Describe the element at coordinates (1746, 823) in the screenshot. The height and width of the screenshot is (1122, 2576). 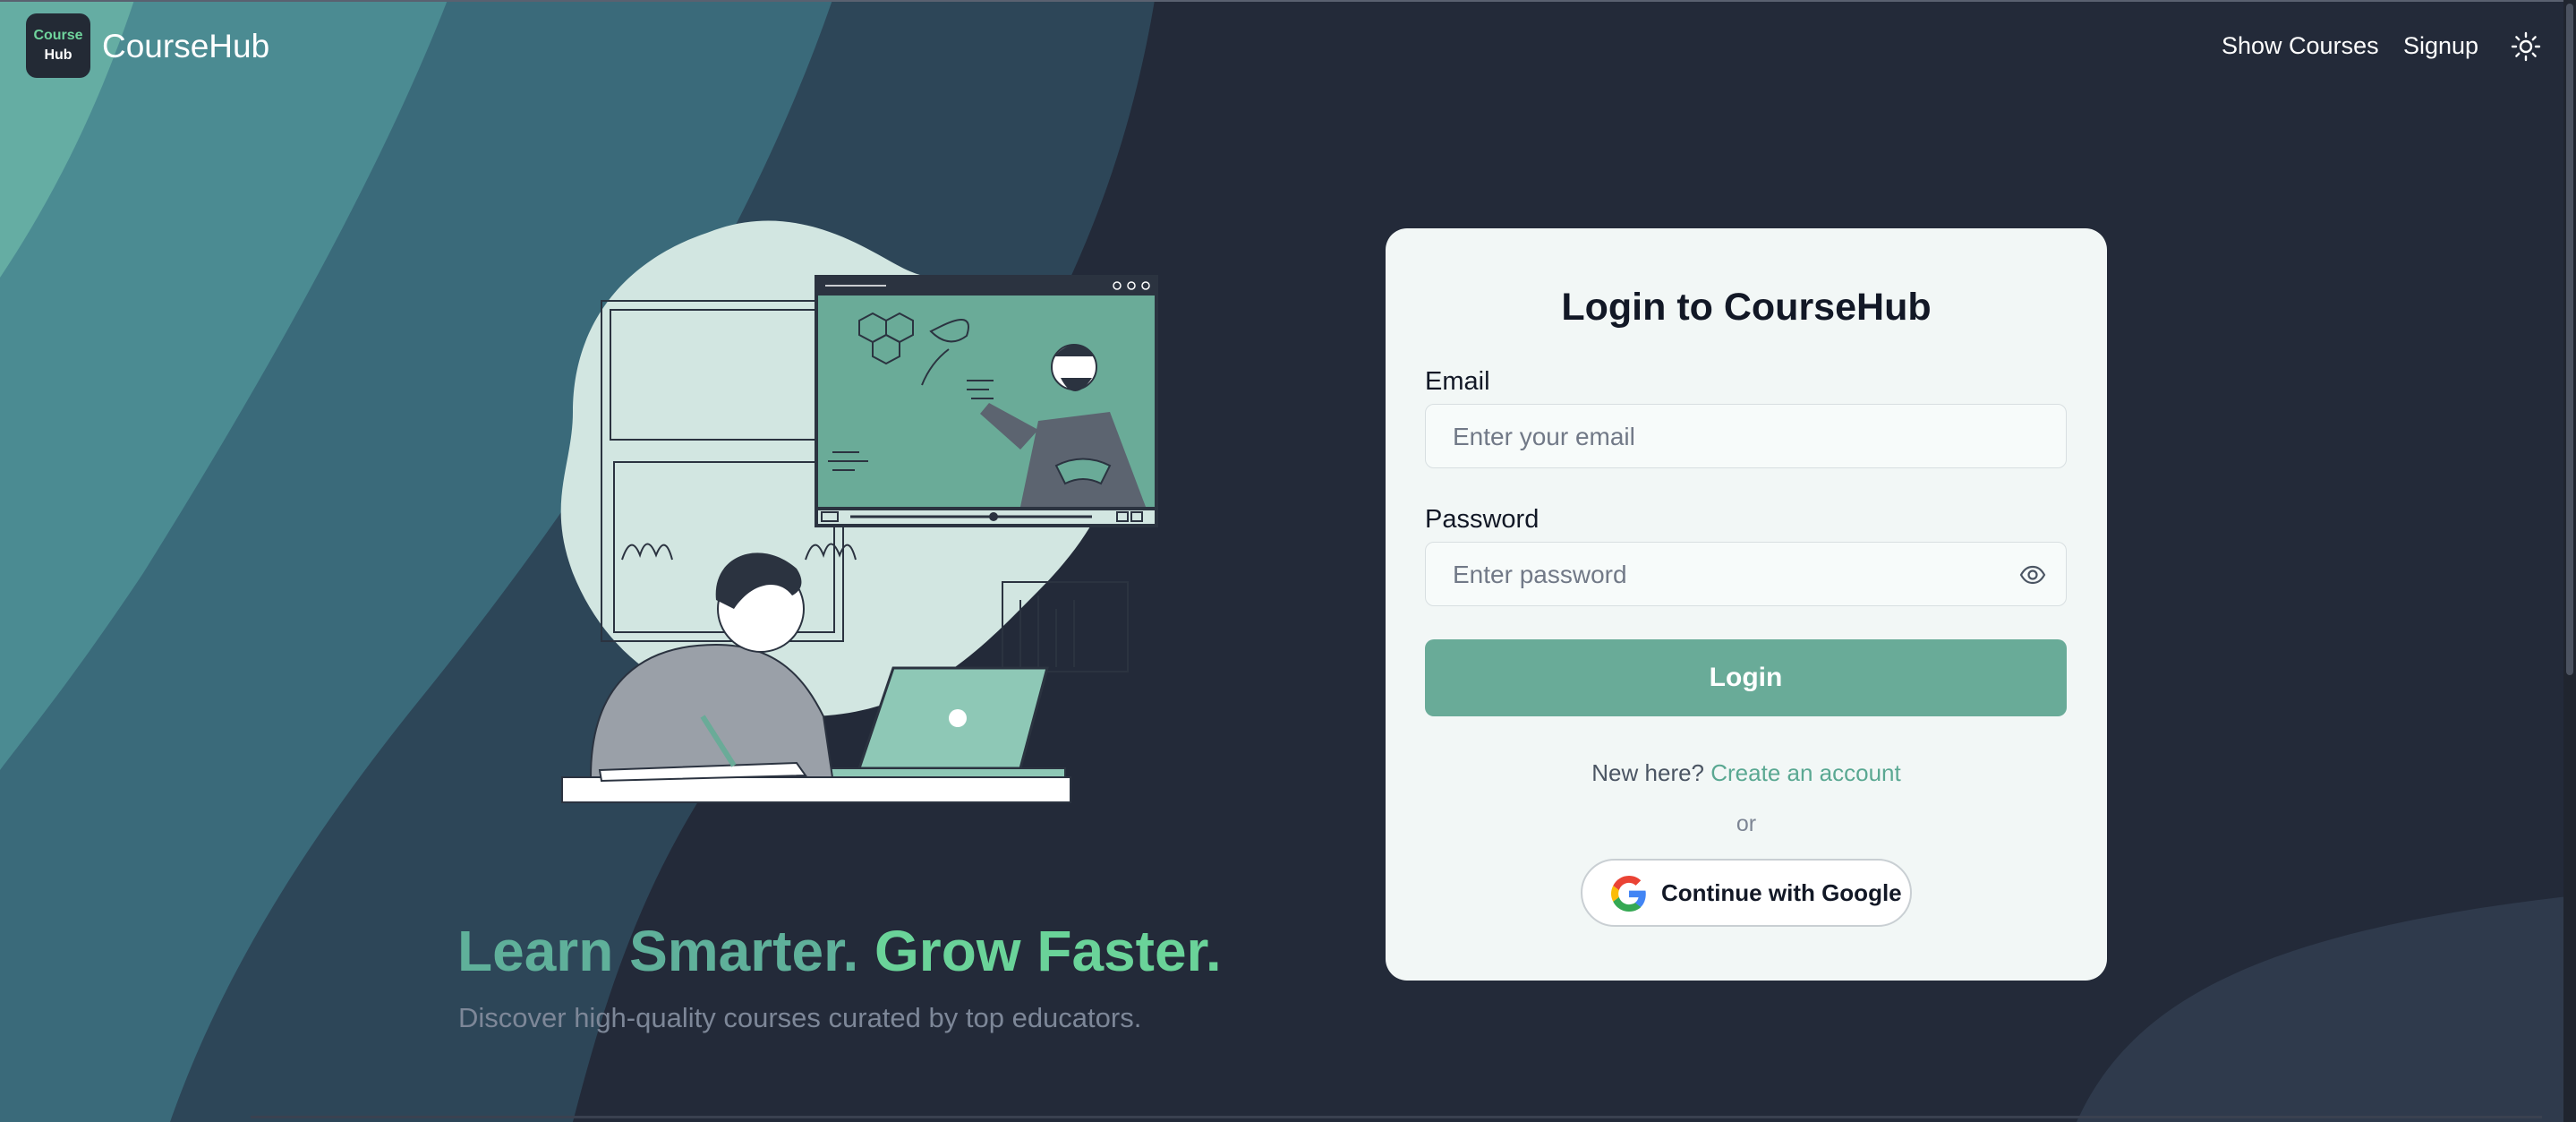
I see `or-divider: or` at that location.